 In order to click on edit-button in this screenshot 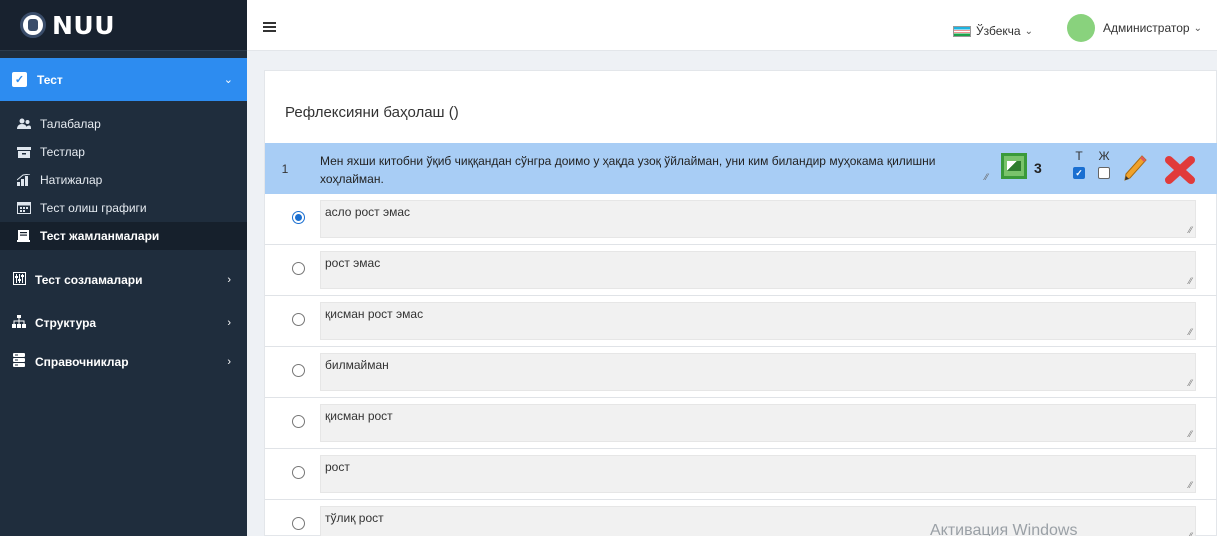, I will do `click(1135, 168)`.